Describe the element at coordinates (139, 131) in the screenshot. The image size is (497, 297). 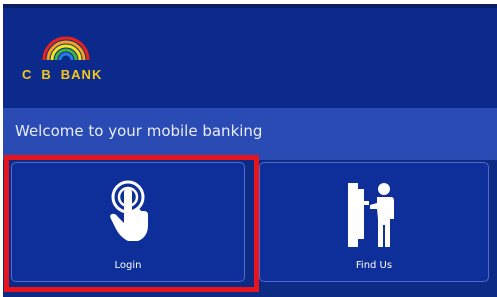
I see `welcome-text: Welcome to your mobile banking` at that location.